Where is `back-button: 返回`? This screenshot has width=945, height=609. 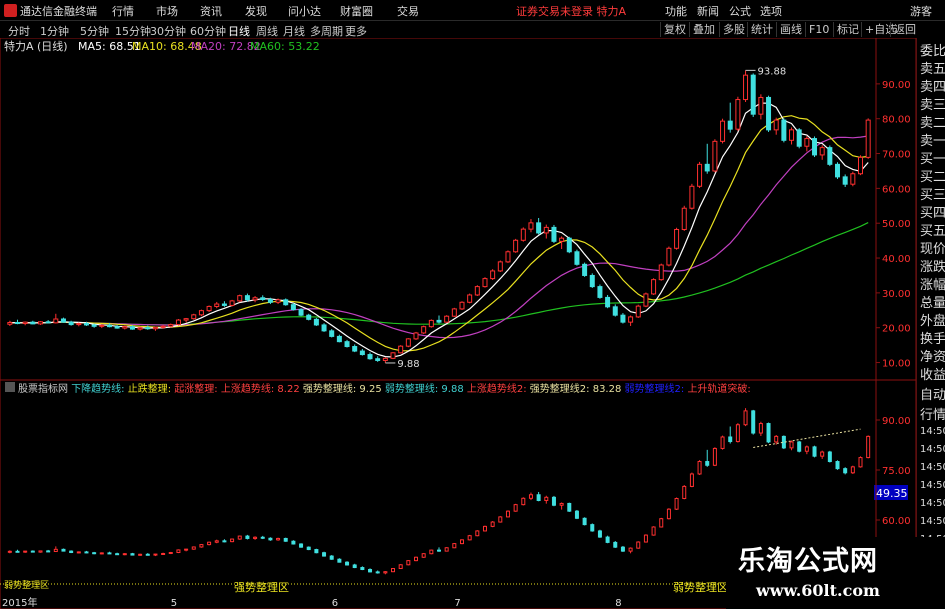
back-button: 返回 is located at coordinates (904, 29).